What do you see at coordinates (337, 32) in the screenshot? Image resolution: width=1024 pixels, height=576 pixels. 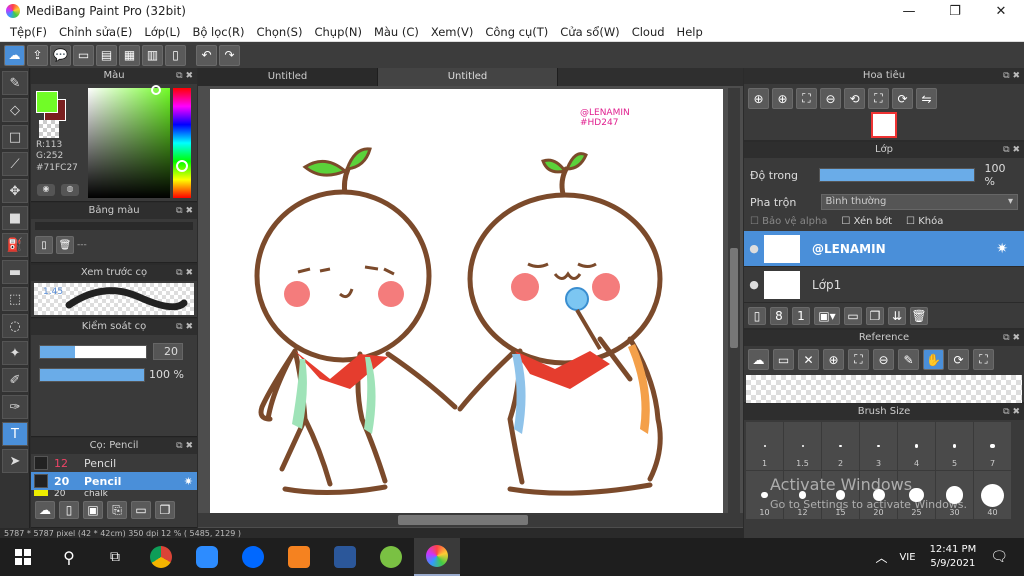 I see `menu-snap: Chụp(N)` at bounding box center [337, 32].